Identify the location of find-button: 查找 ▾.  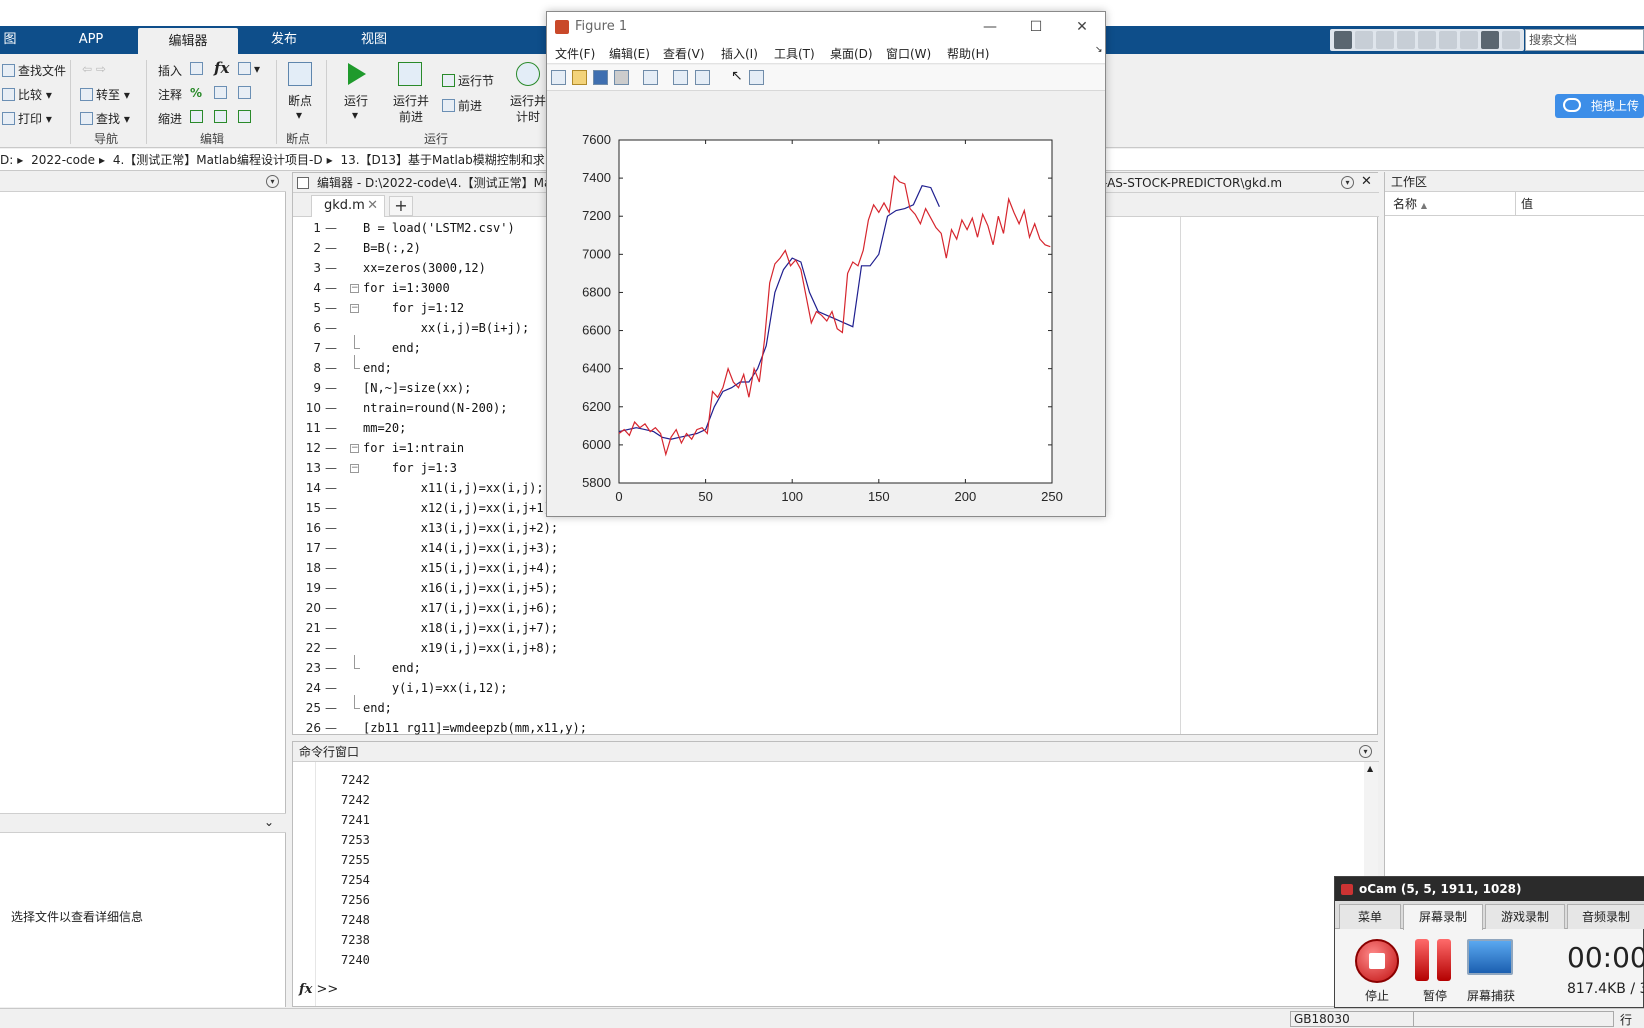
(105, 118).